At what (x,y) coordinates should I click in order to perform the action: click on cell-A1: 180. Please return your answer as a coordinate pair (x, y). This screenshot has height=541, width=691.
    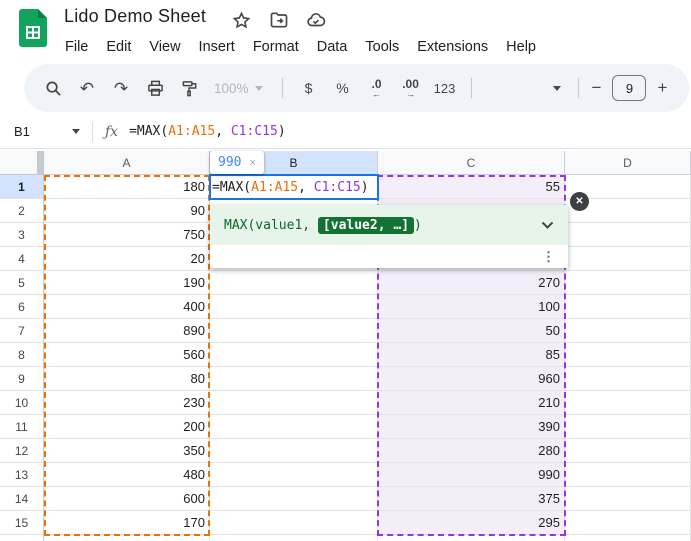
    Looking at the image, I should click on (127, 187).